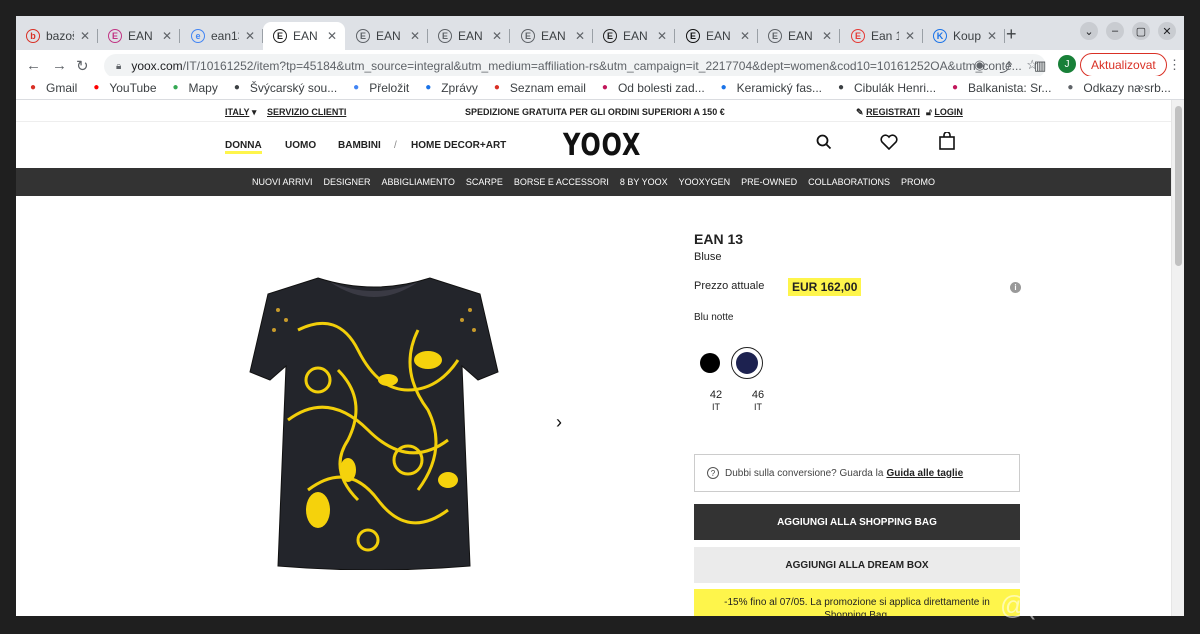 Image resolution: width=1200 pixels, height=634 pixels. What do you see at coordinates (139, 36) in the screenshot?
I see `tab-1: E EAN 1 ✕` at bounding box center [139, 36].